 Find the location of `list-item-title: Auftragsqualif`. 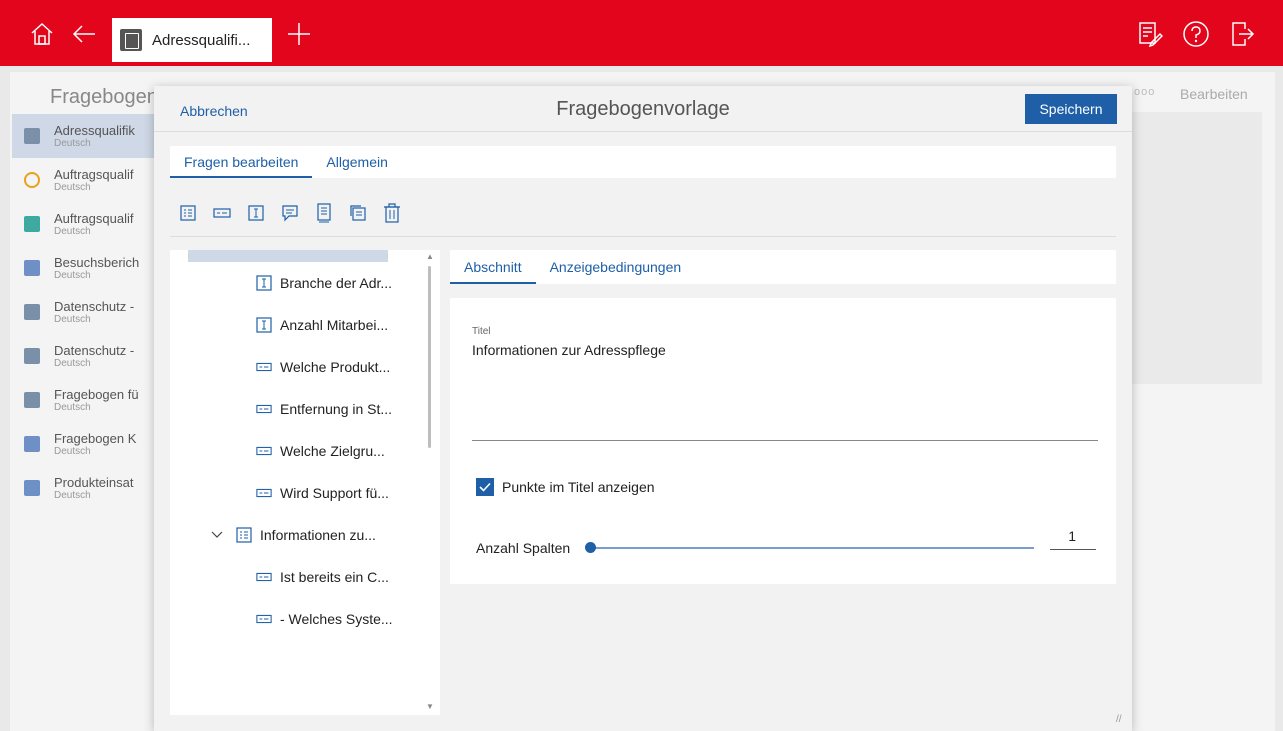

list-item-title: Auftragsqualif is located at coordinates (94, 218).